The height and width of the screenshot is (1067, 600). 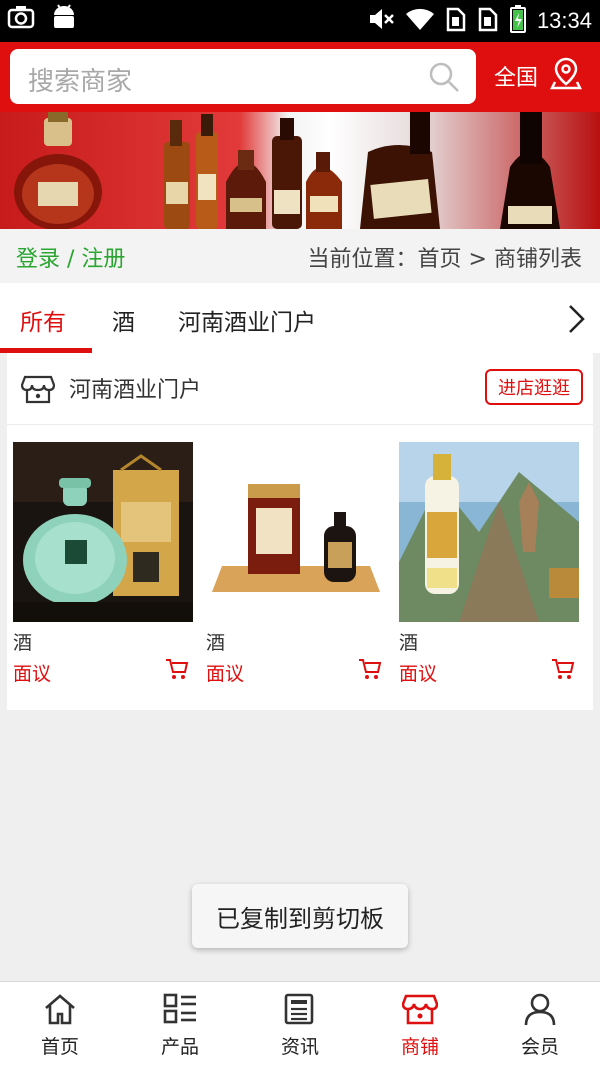 What do you see at coordinates (80, 82) in the screenshot?
I see `search-placeholder: 搜索商家` at bounding box center [80, 82].